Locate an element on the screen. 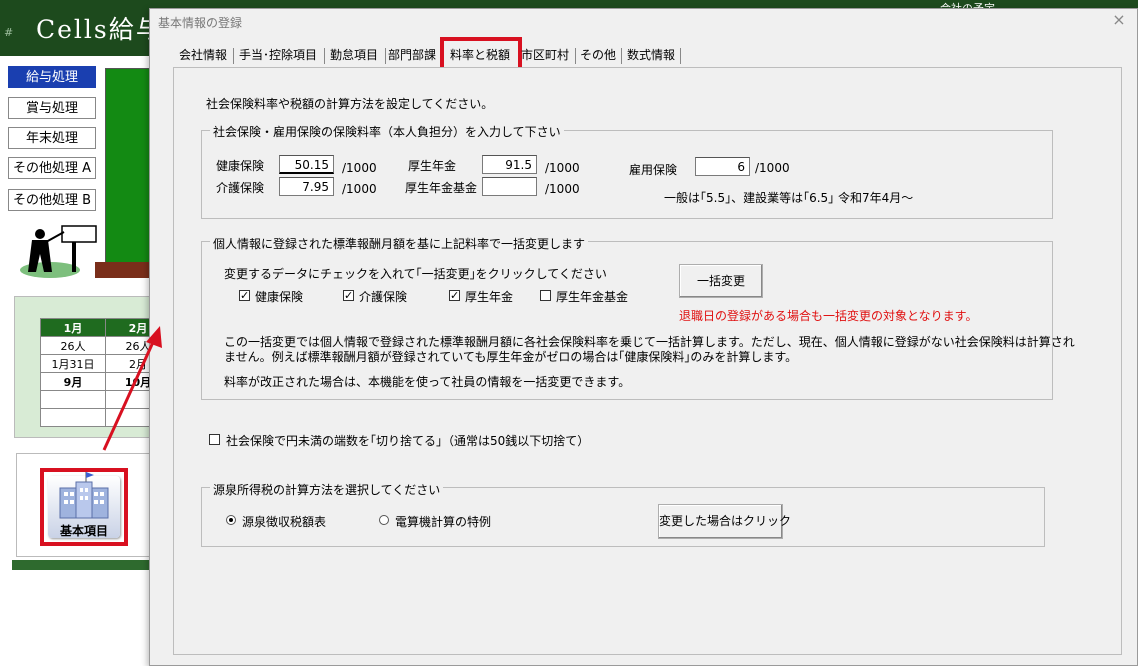  bulk-change-group-label: 個人情報に登録された標準報酬月額を基に上記料率で一括変更します is located at coordinates (399, 243).